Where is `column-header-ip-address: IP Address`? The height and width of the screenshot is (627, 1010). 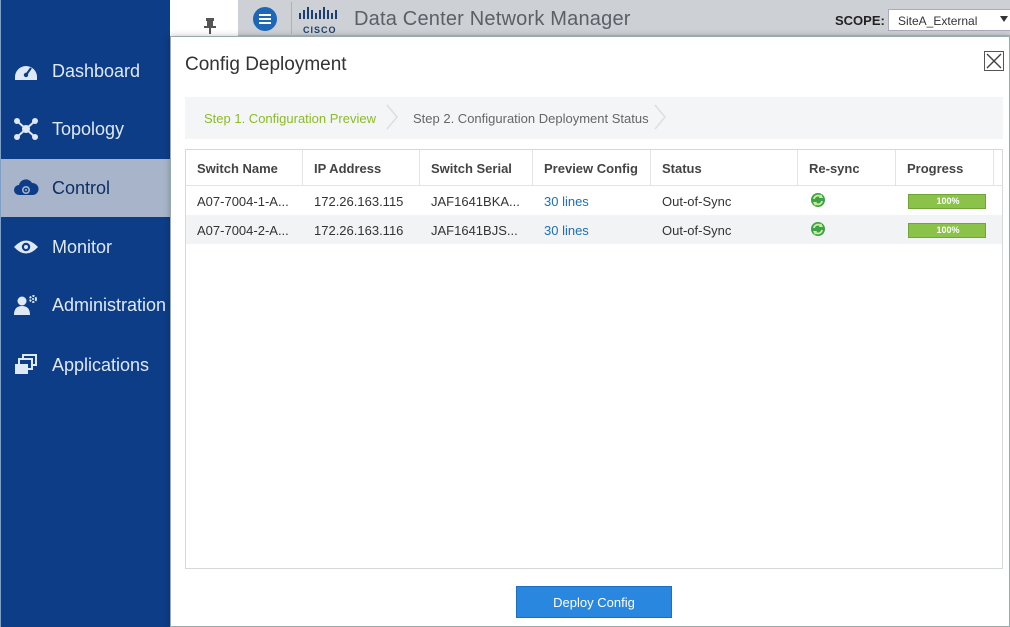 column-header-ip-address: IP Address is located at coordinates (361, 168).